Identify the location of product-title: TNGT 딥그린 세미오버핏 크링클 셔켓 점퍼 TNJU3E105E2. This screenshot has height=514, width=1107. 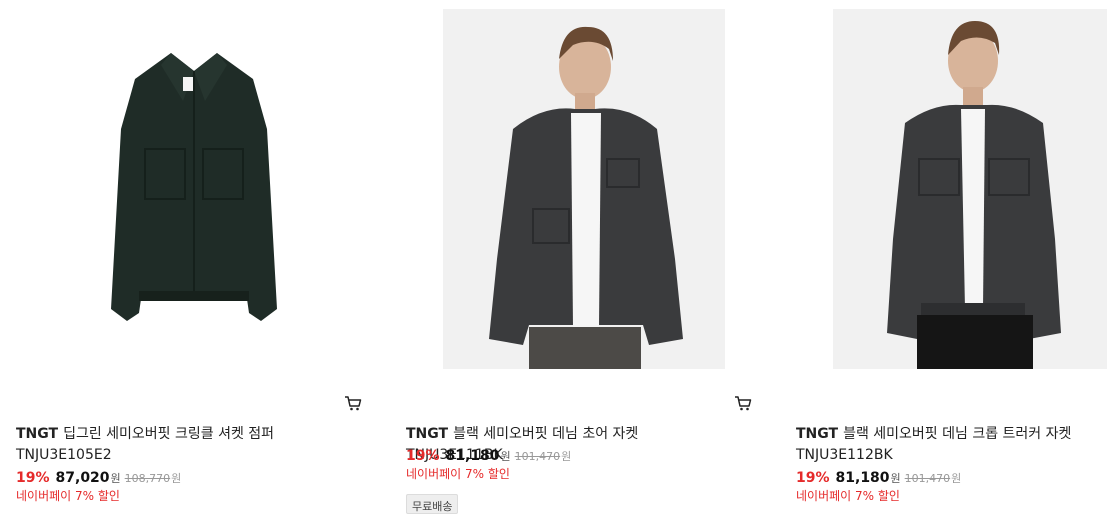
(181, 445).